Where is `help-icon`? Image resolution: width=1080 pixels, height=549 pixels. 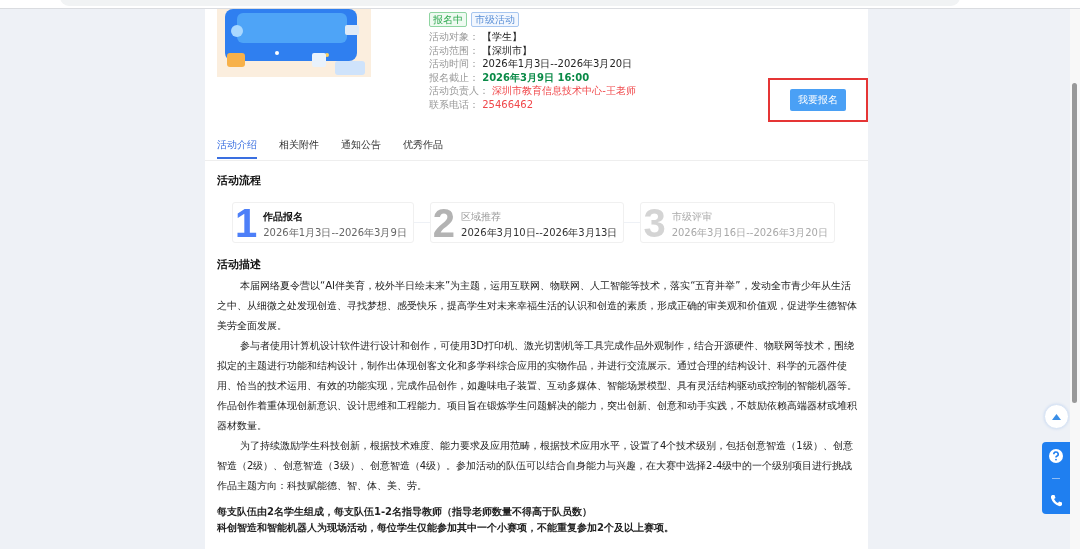
help-icon is located at coordinates (1056, 456).